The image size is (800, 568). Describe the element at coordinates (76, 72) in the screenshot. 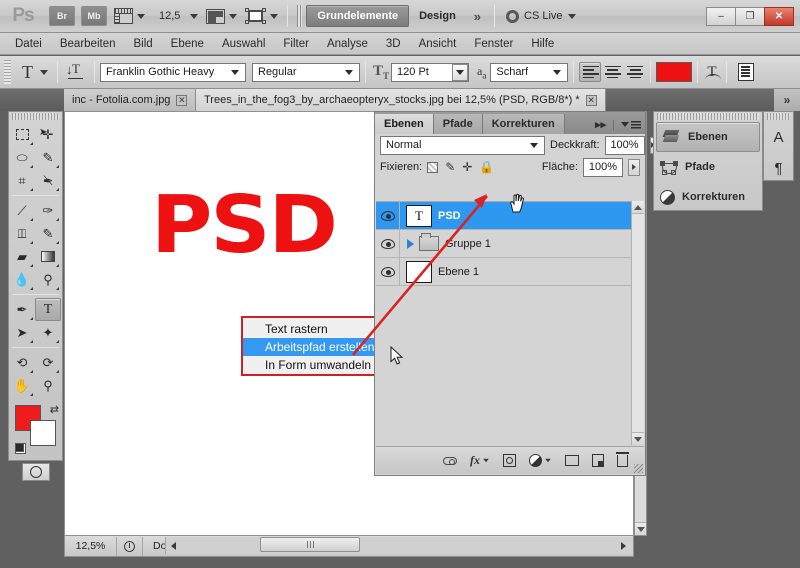

I see `text-orientation-button: T` at that location.